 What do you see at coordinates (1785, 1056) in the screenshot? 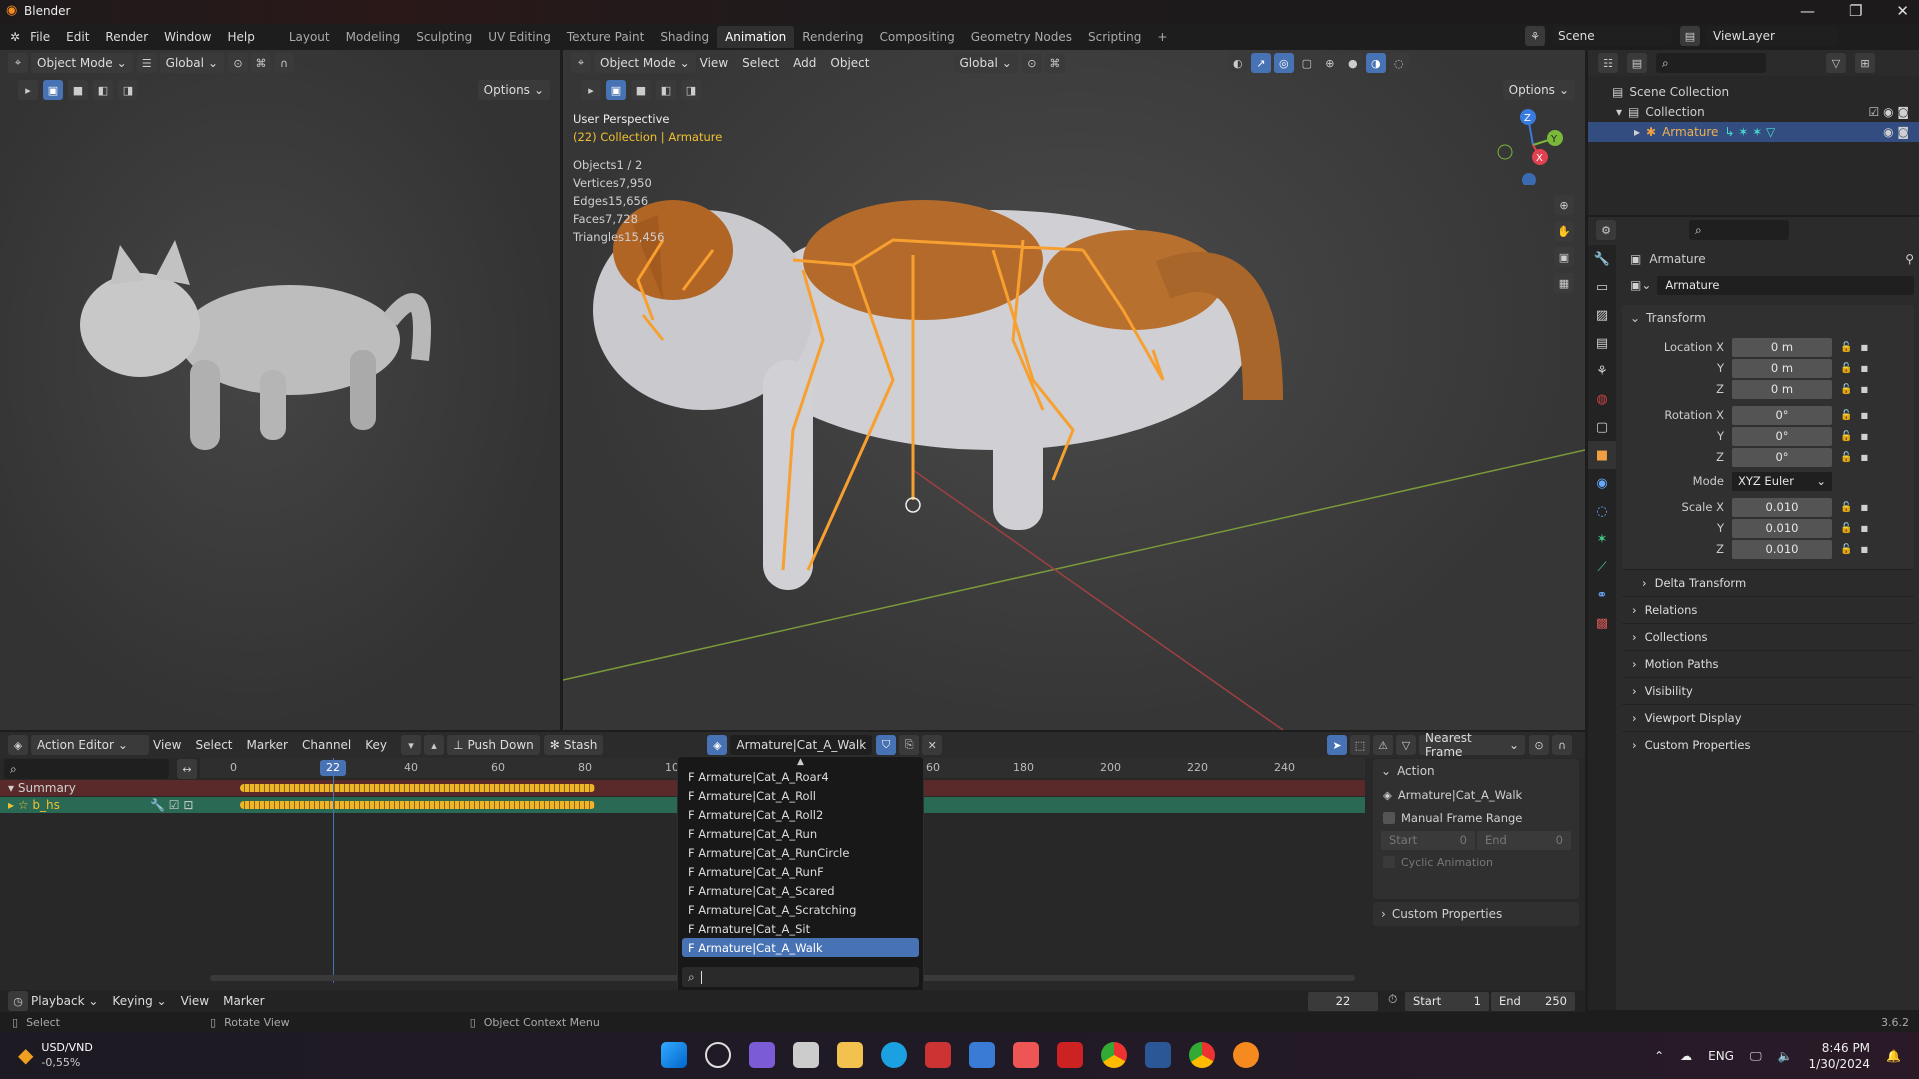
I see `volume-icon: 🔈` at bounding box center [1785, 1056].